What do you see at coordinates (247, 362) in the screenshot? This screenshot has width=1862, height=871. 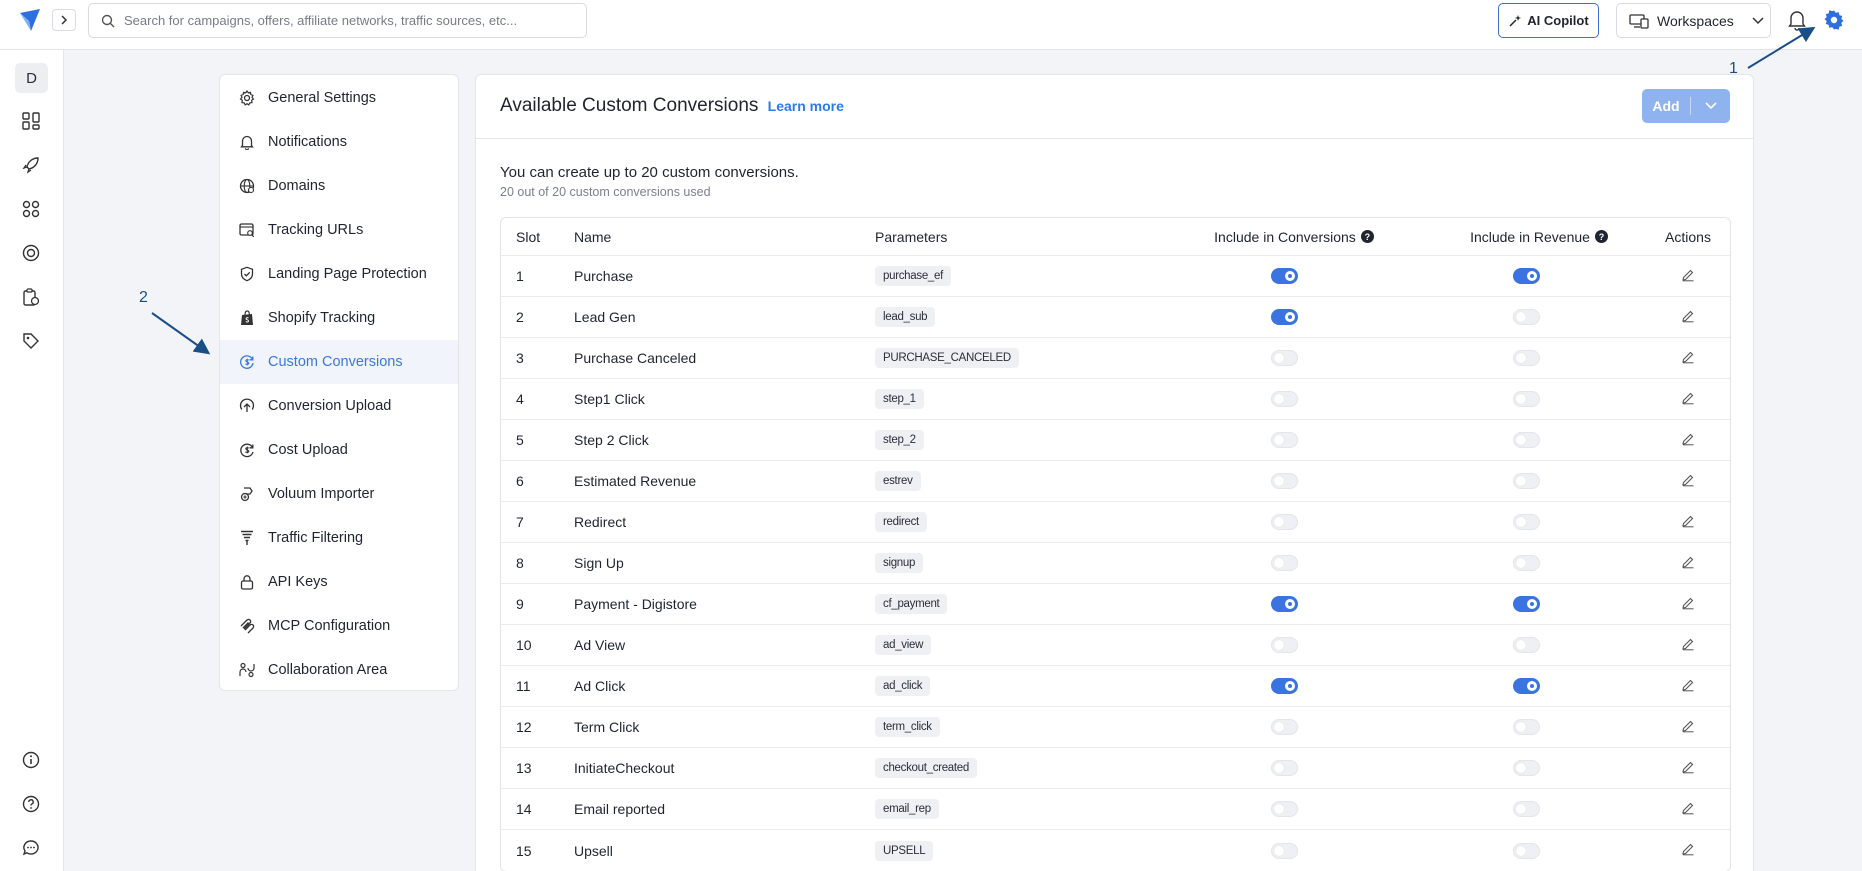 I see `dollar-cycle-icon` at bounding box center [247, 362].